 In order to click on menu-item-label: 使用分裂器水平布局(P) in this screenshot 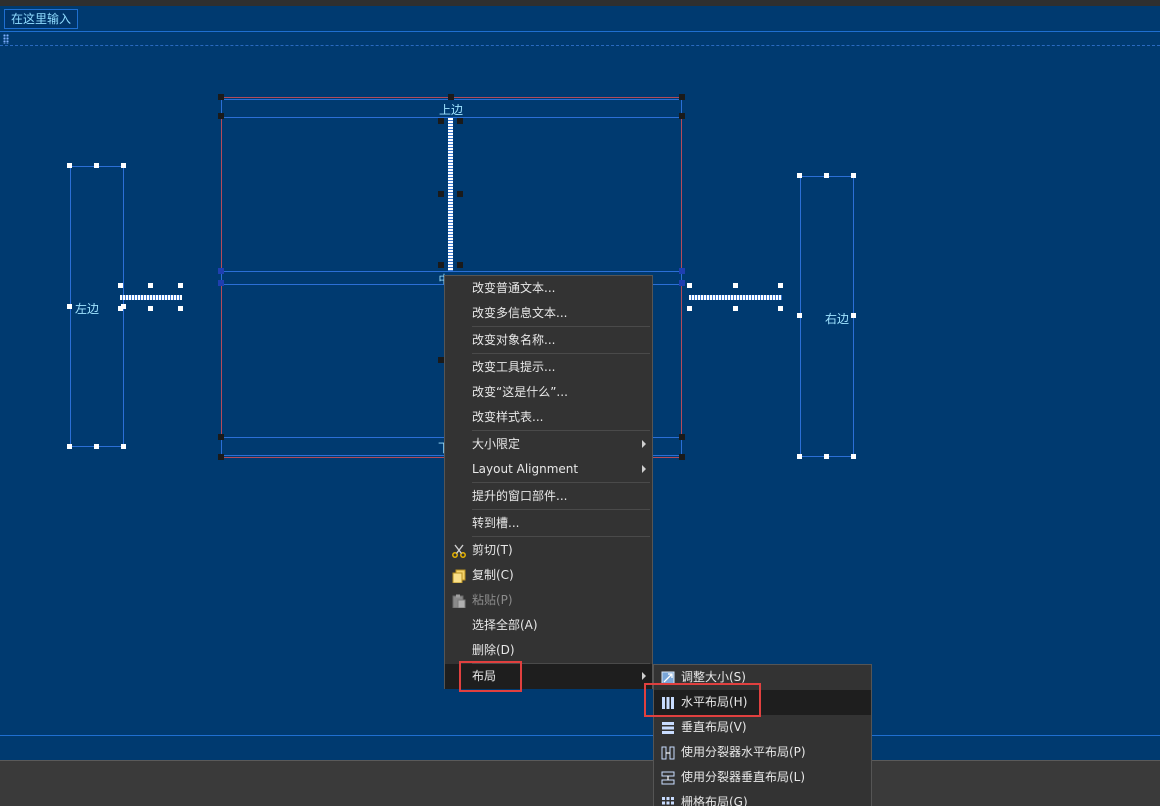, I will do `click(743, 752)`.